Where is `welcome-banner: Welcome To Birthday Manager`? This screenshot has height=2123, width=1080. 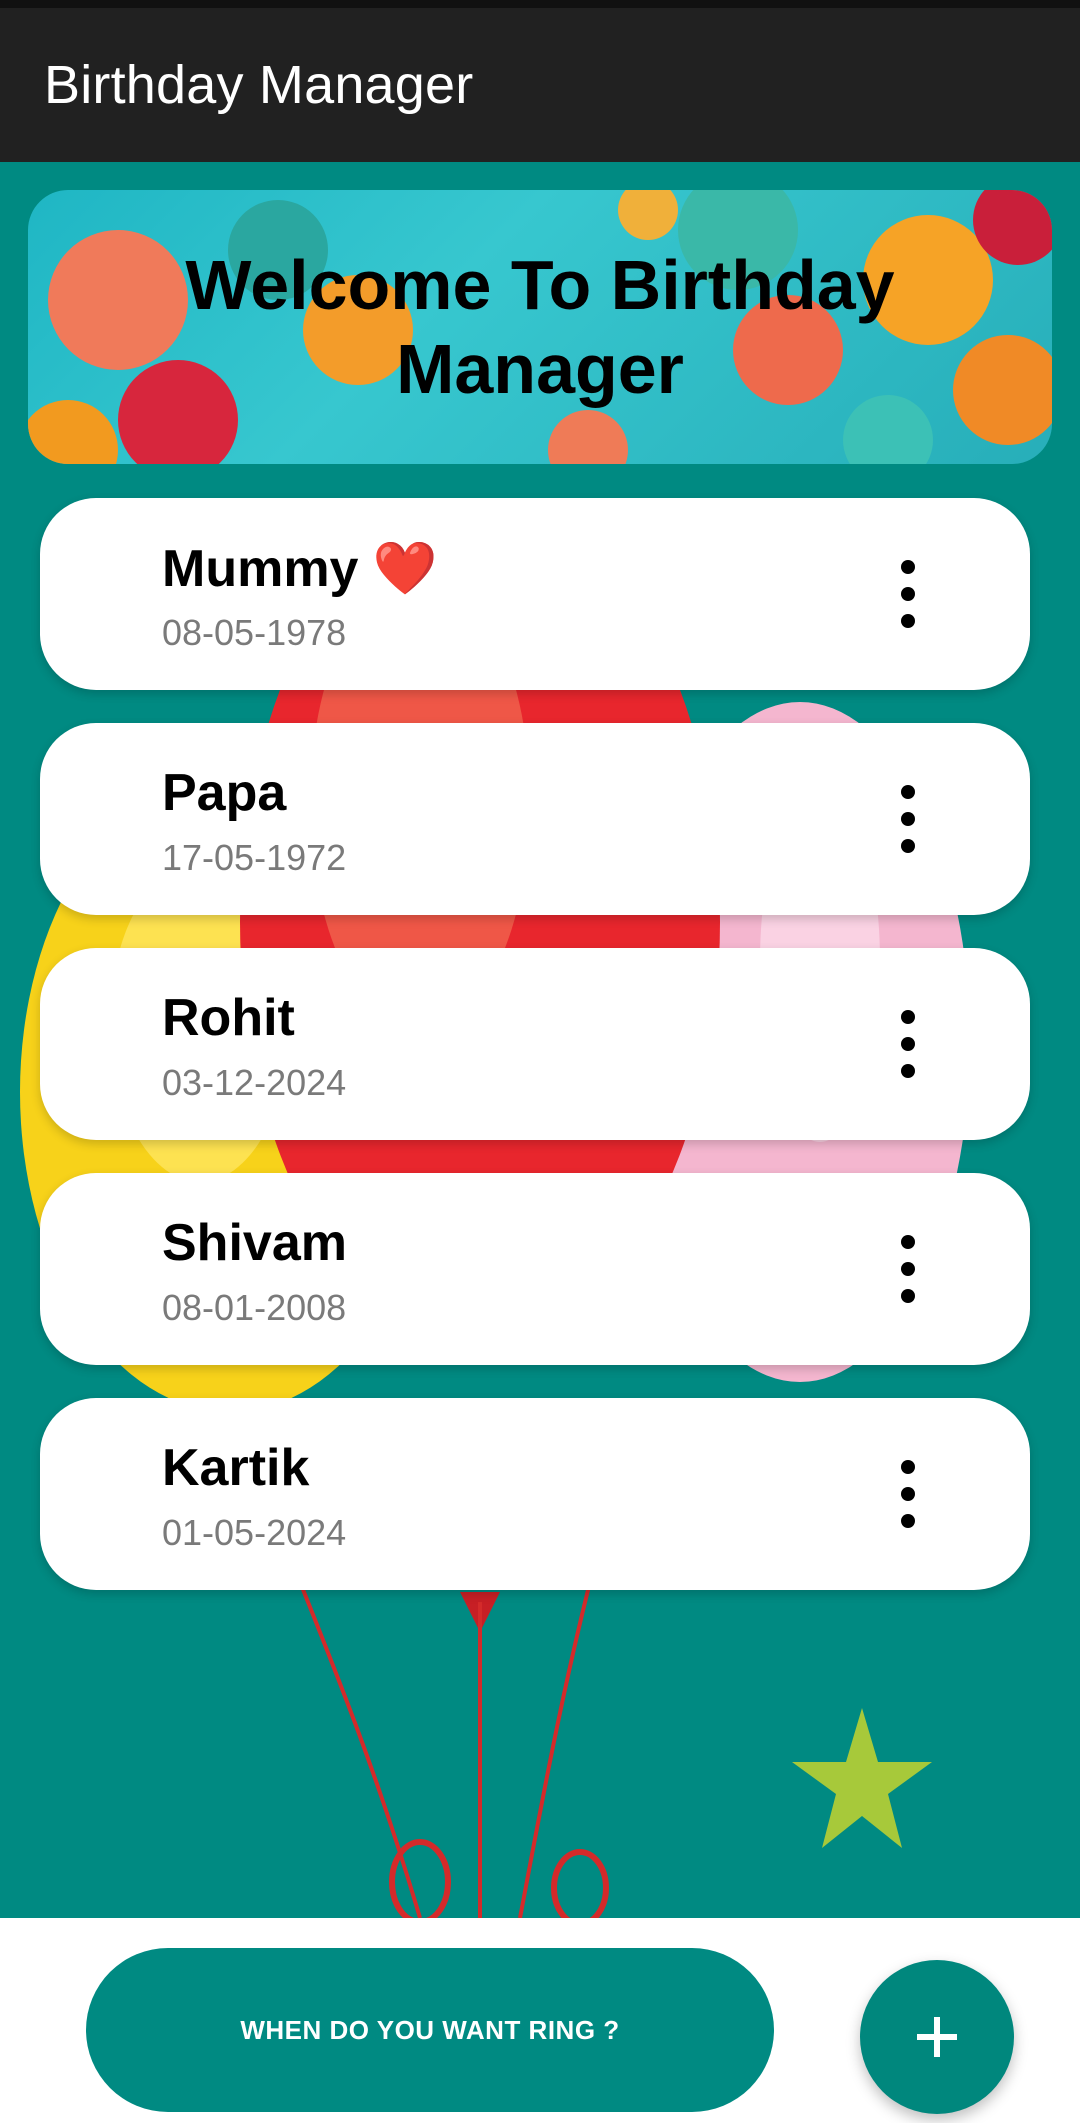
welcome-banner: Welcome To Birthday Manager is located at coordinates (540, 327).